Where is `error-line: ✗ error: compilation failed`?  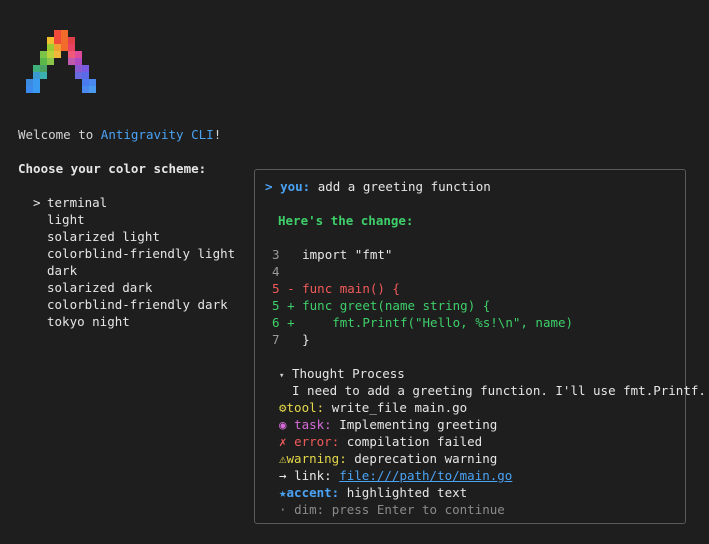
error-line: ✗ error: compilation failed is located at coordinates (380, 441).